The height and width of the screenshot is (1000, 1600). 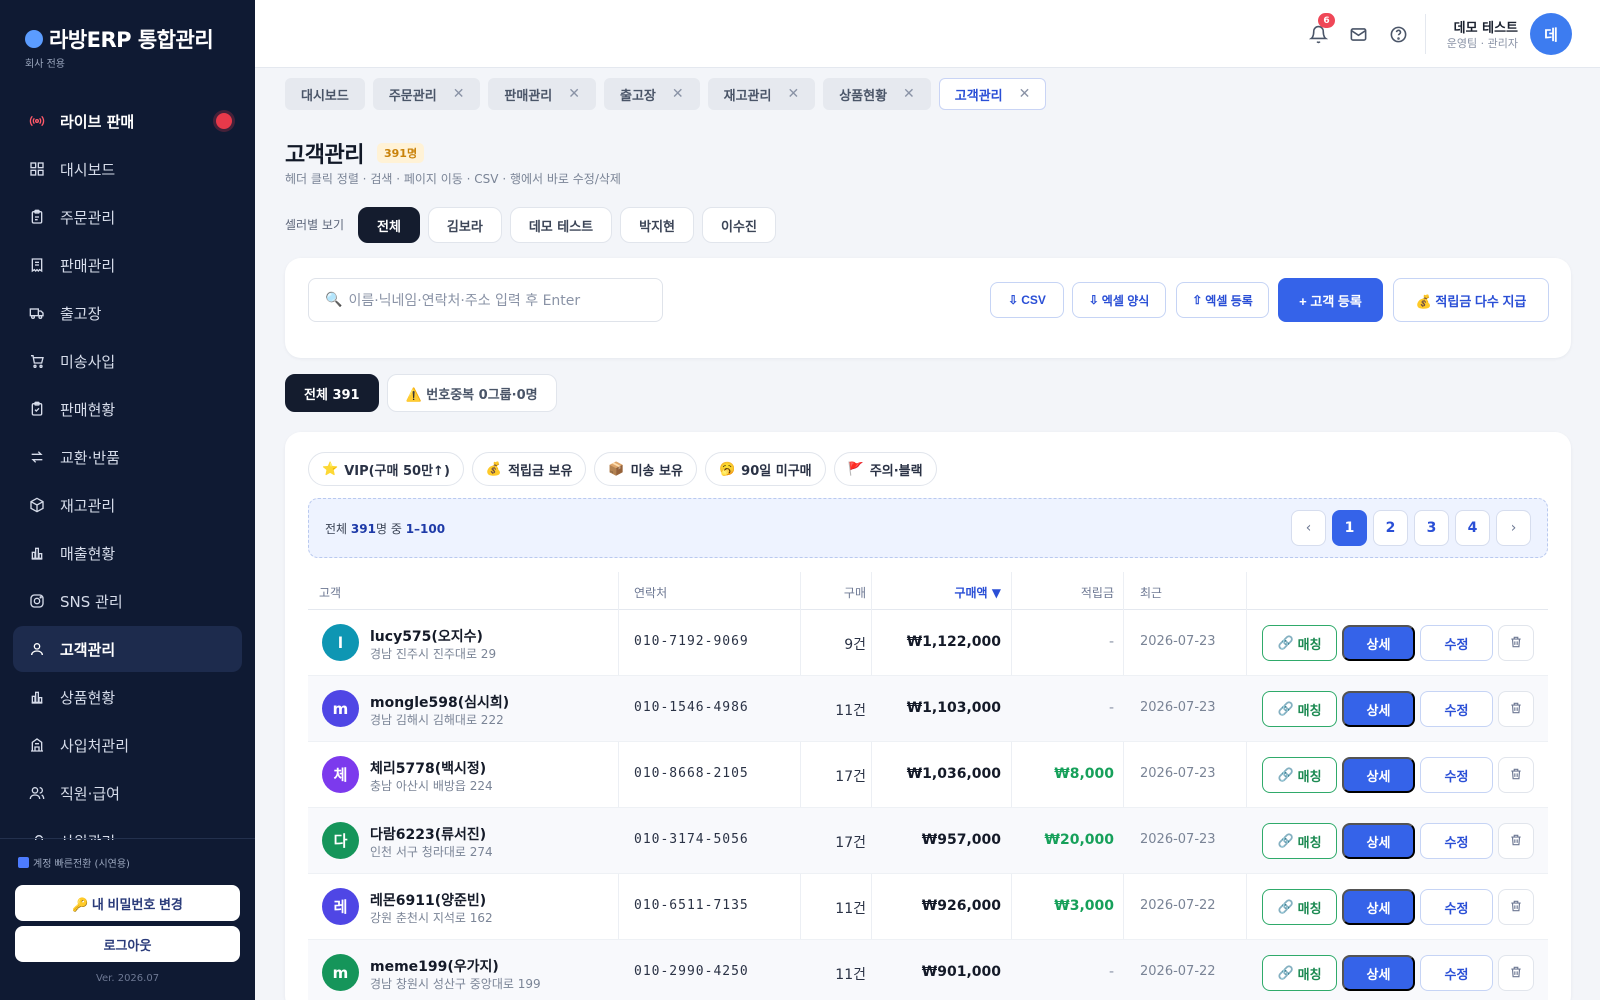 I want to click on tab-3: 출고장 ✕, so click(x=652, y=94).